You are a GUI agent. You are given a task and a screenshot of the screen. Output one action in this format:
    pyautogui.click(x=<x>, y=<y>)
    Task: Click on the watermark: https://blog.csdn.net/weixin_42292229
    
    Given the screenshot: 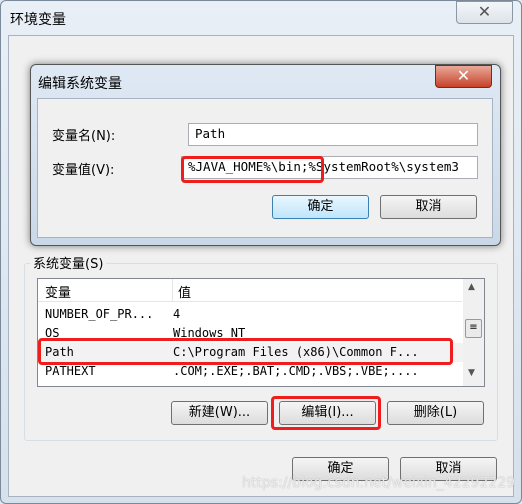 What is the action you would take?
    pyautogui.click(x=379, y=483)
    